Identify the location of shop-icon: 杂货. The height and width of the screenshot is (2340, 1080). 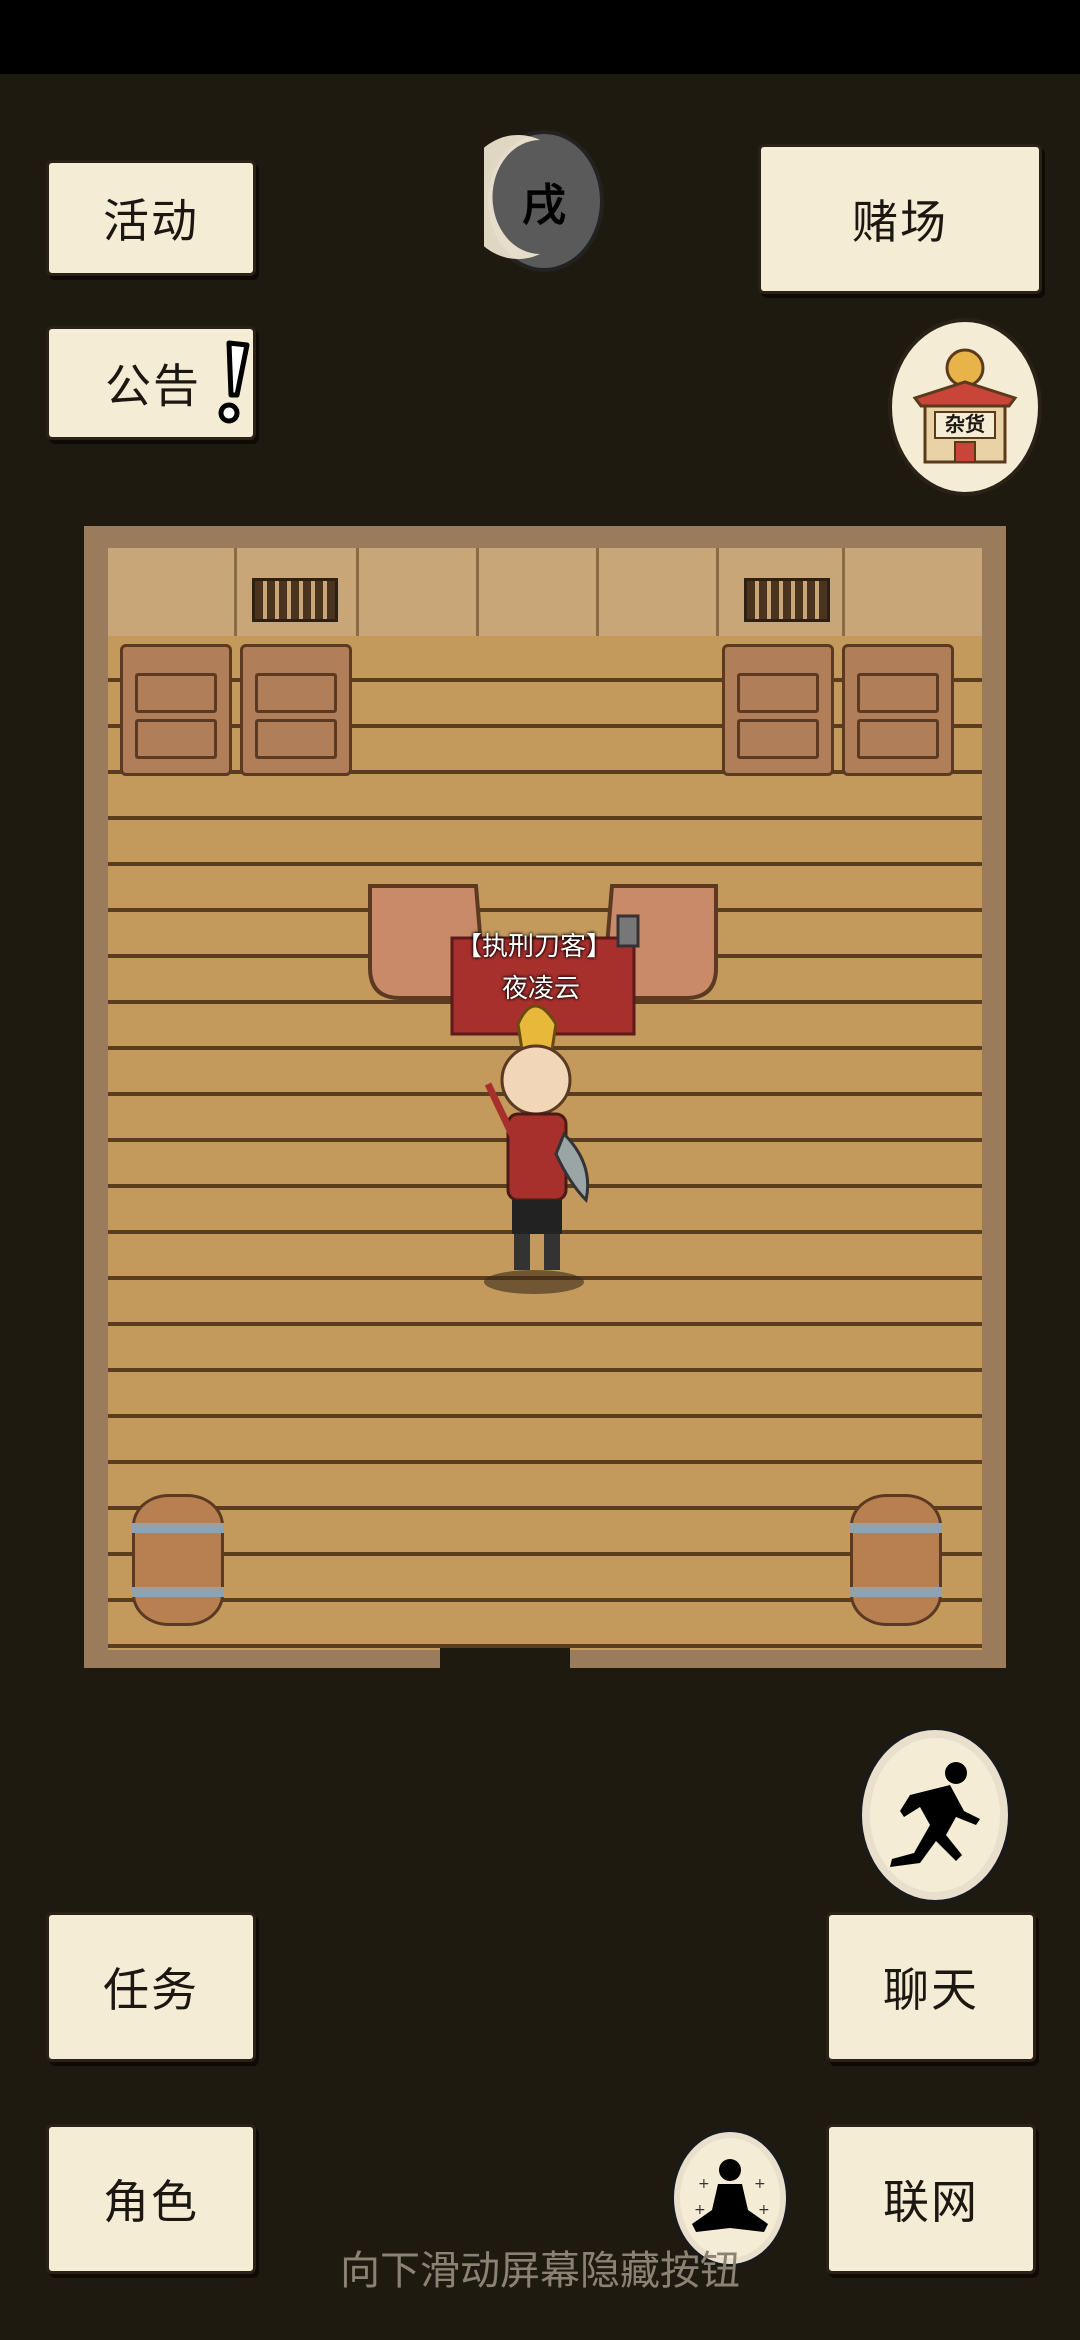
(965, 407).